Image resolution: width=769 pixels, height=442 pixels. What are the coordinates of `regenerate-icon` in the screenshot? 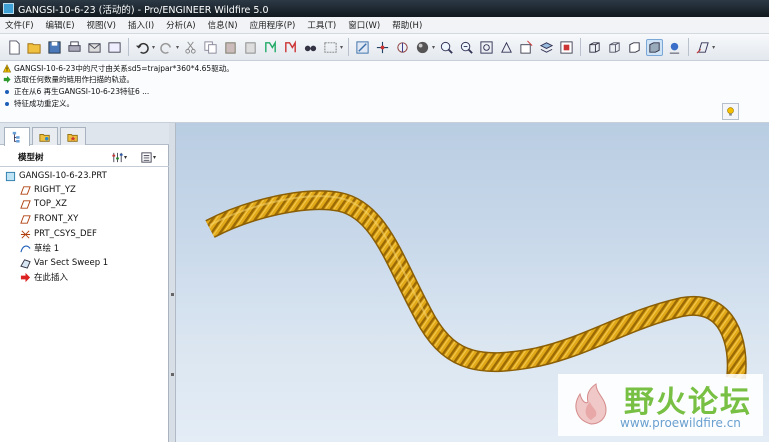 It's located at (270, 47).